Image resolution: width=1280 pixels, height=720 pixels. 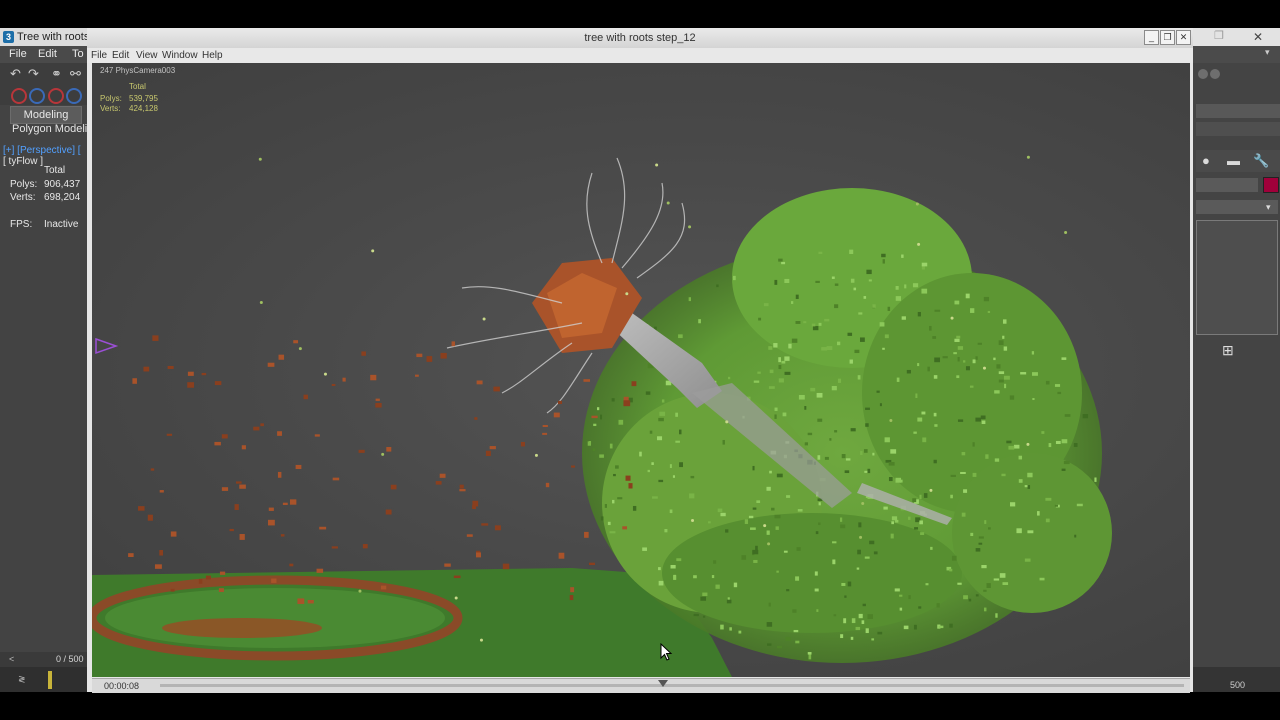 What do you see at coordinates (147, 55) in the screenshot?
I see `rw-menu-view: View` at bounding box center [147, 55].